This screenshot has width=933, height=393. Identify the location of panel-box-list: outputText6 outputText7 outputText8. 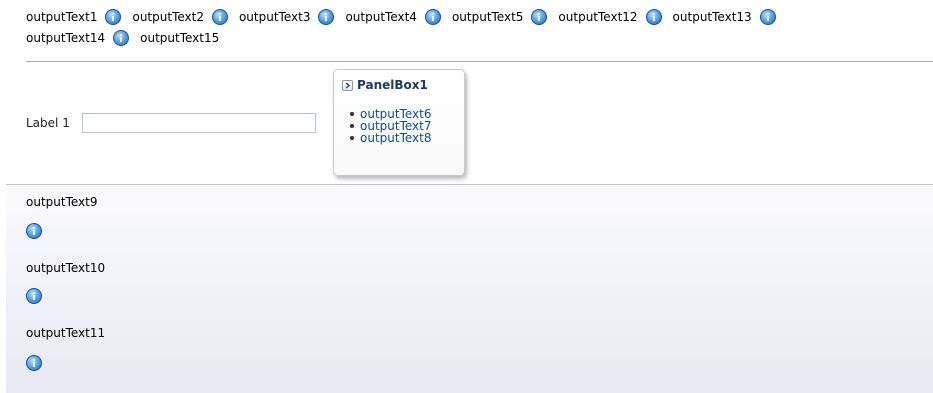
(390, 126).